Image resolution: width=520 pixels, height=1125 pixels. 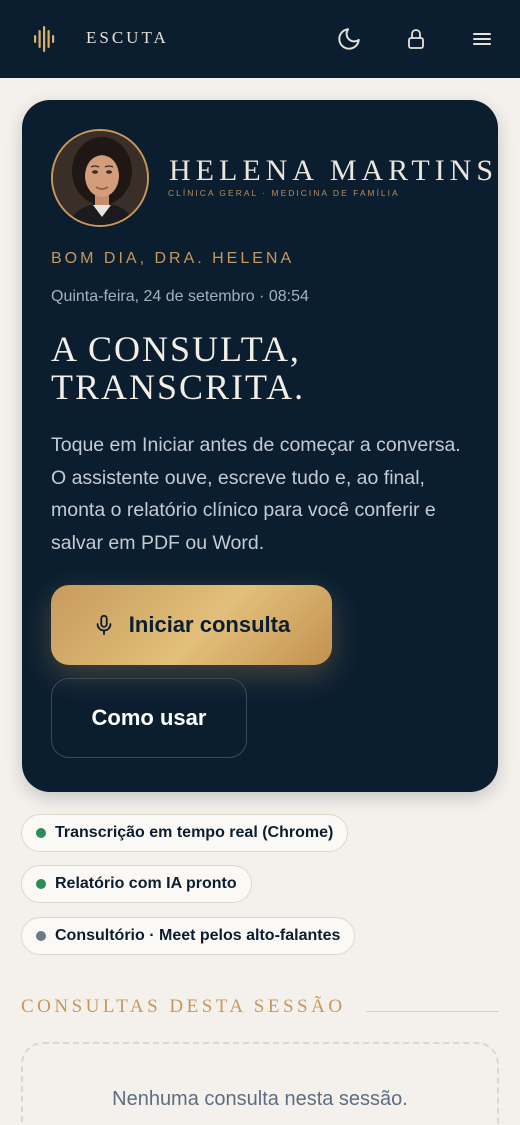 I want to click on sessions-section-title: CONSULTAS DESTA SESSÃO, so click(x=183, y=1006).